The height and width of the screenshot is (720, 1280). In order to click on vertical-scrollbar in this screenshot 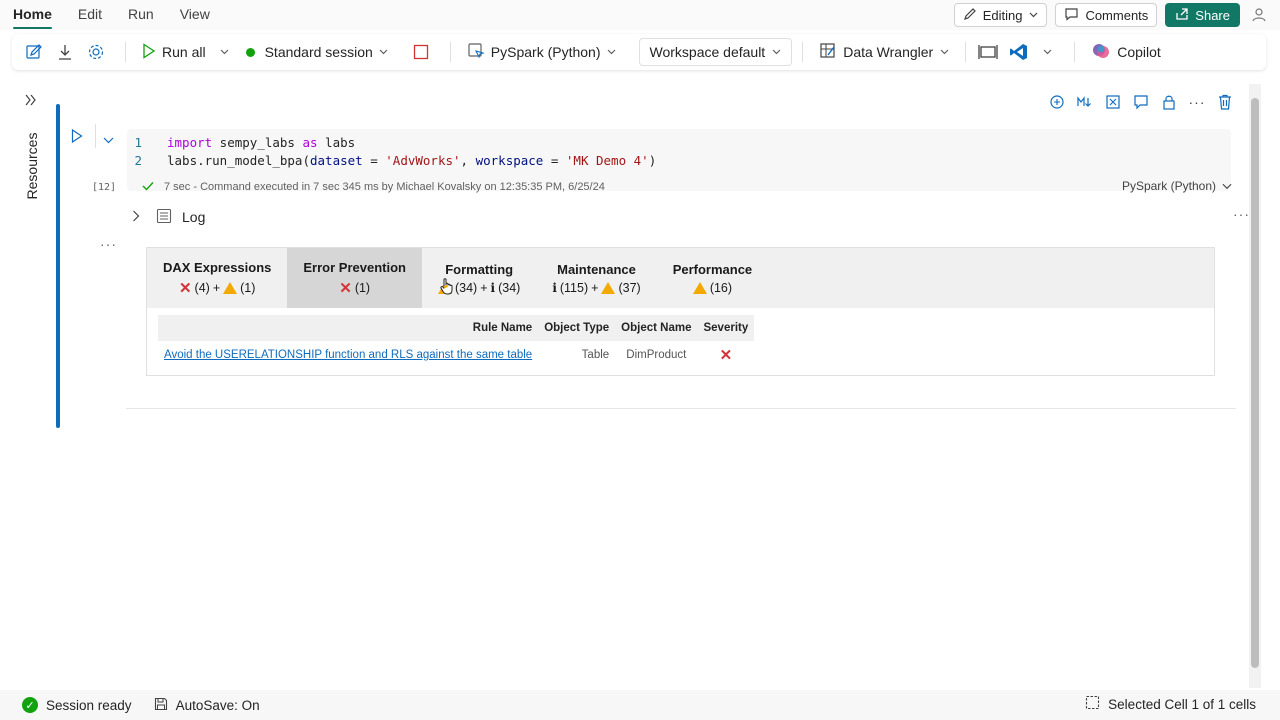, I will do `click(1255, 386)`.